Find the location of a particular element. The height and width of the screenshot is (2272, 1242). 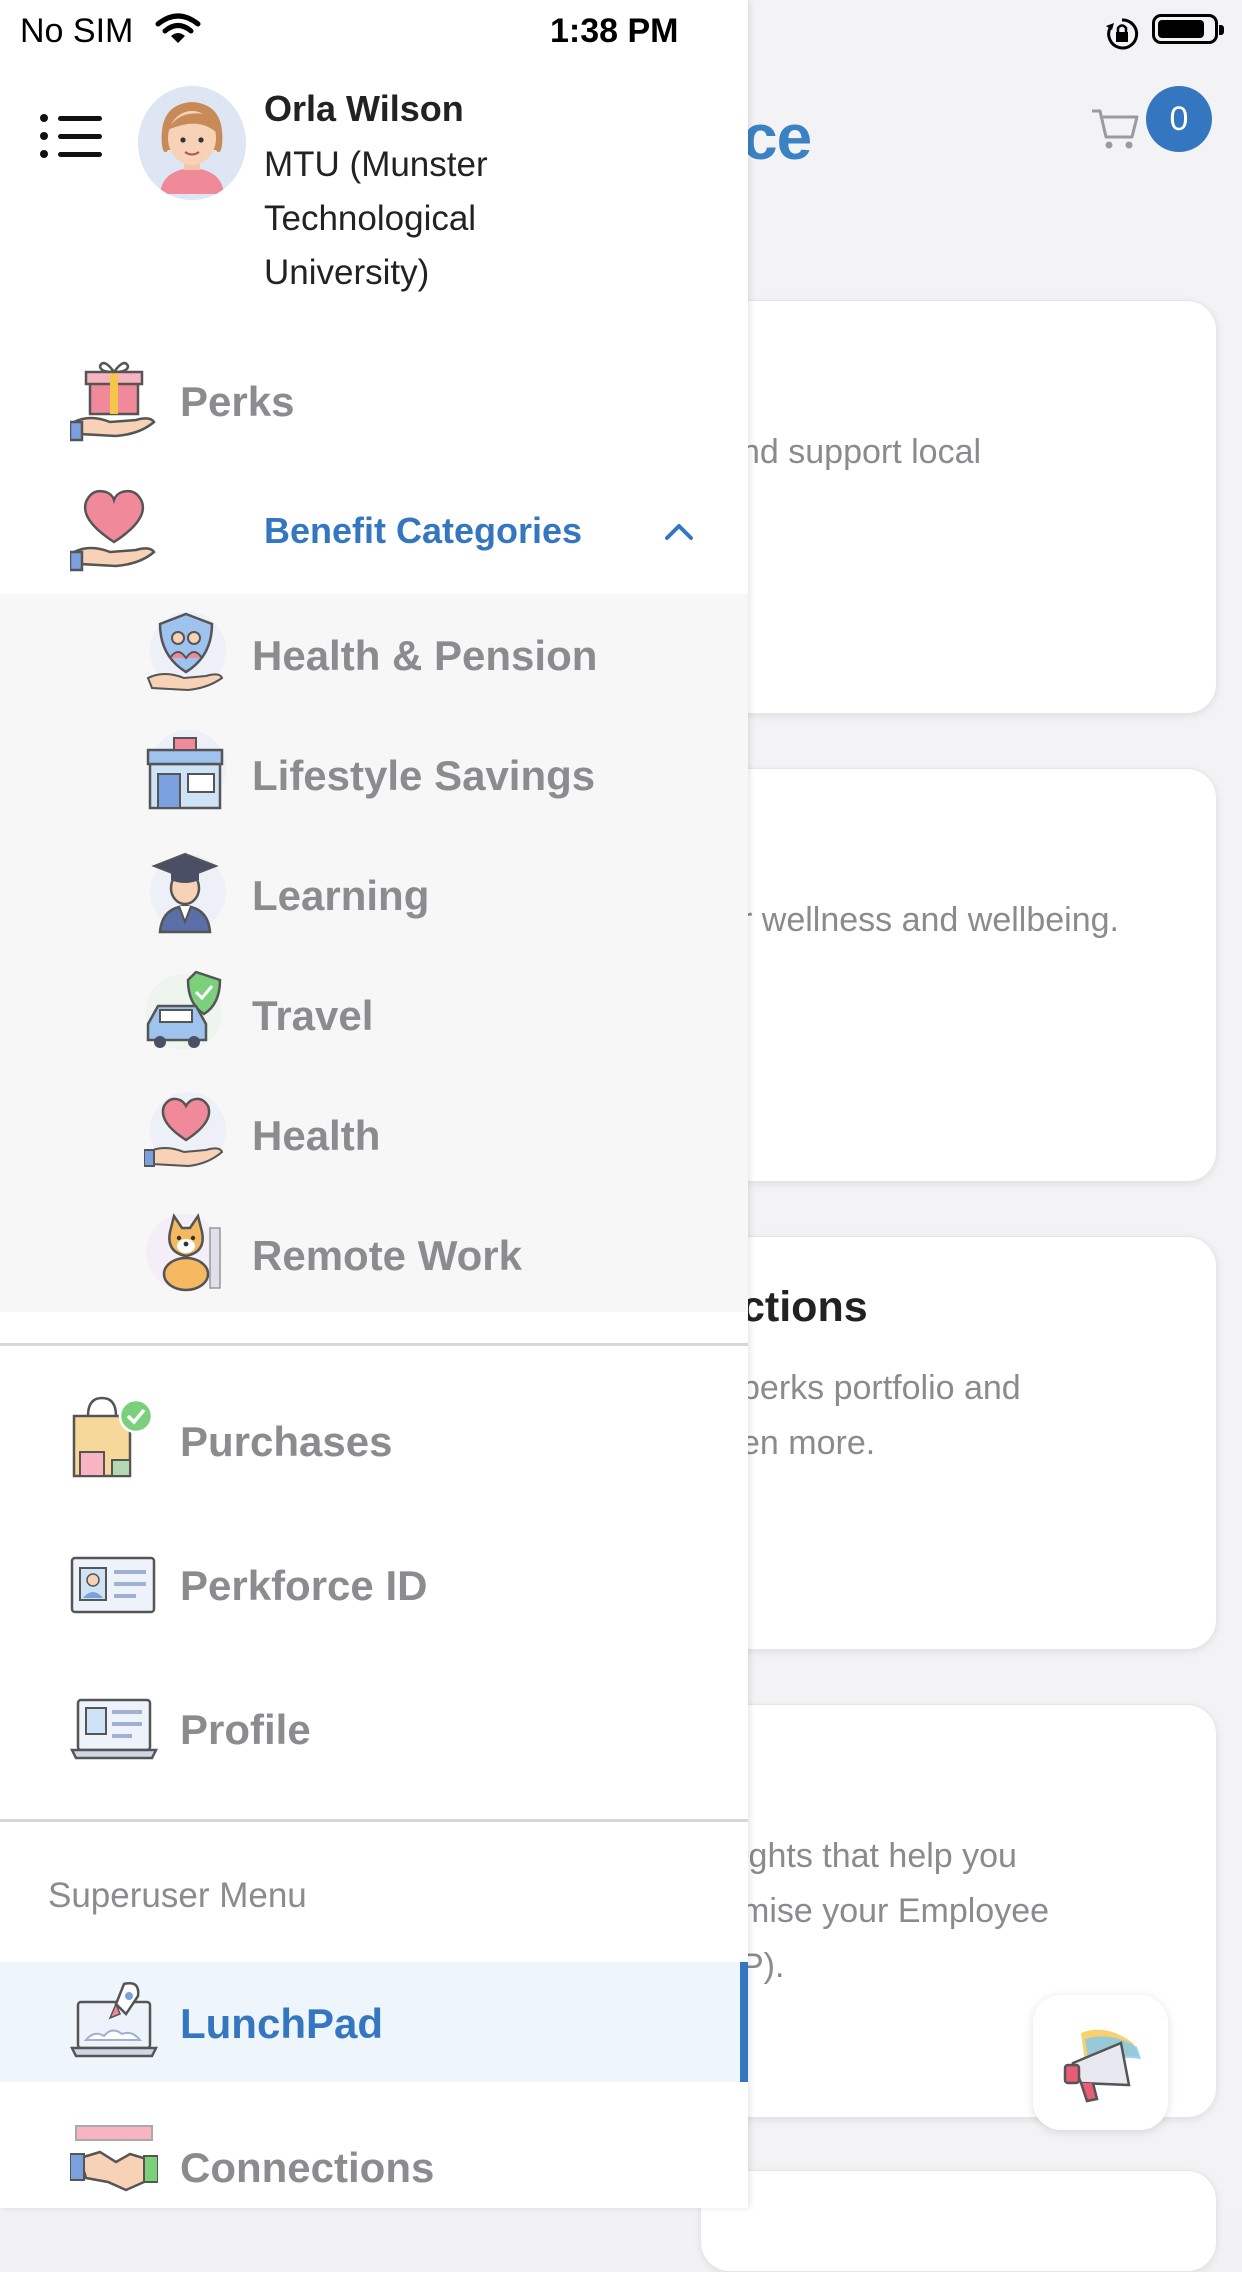

app-logo: ce is located at coordinates (777, 137).